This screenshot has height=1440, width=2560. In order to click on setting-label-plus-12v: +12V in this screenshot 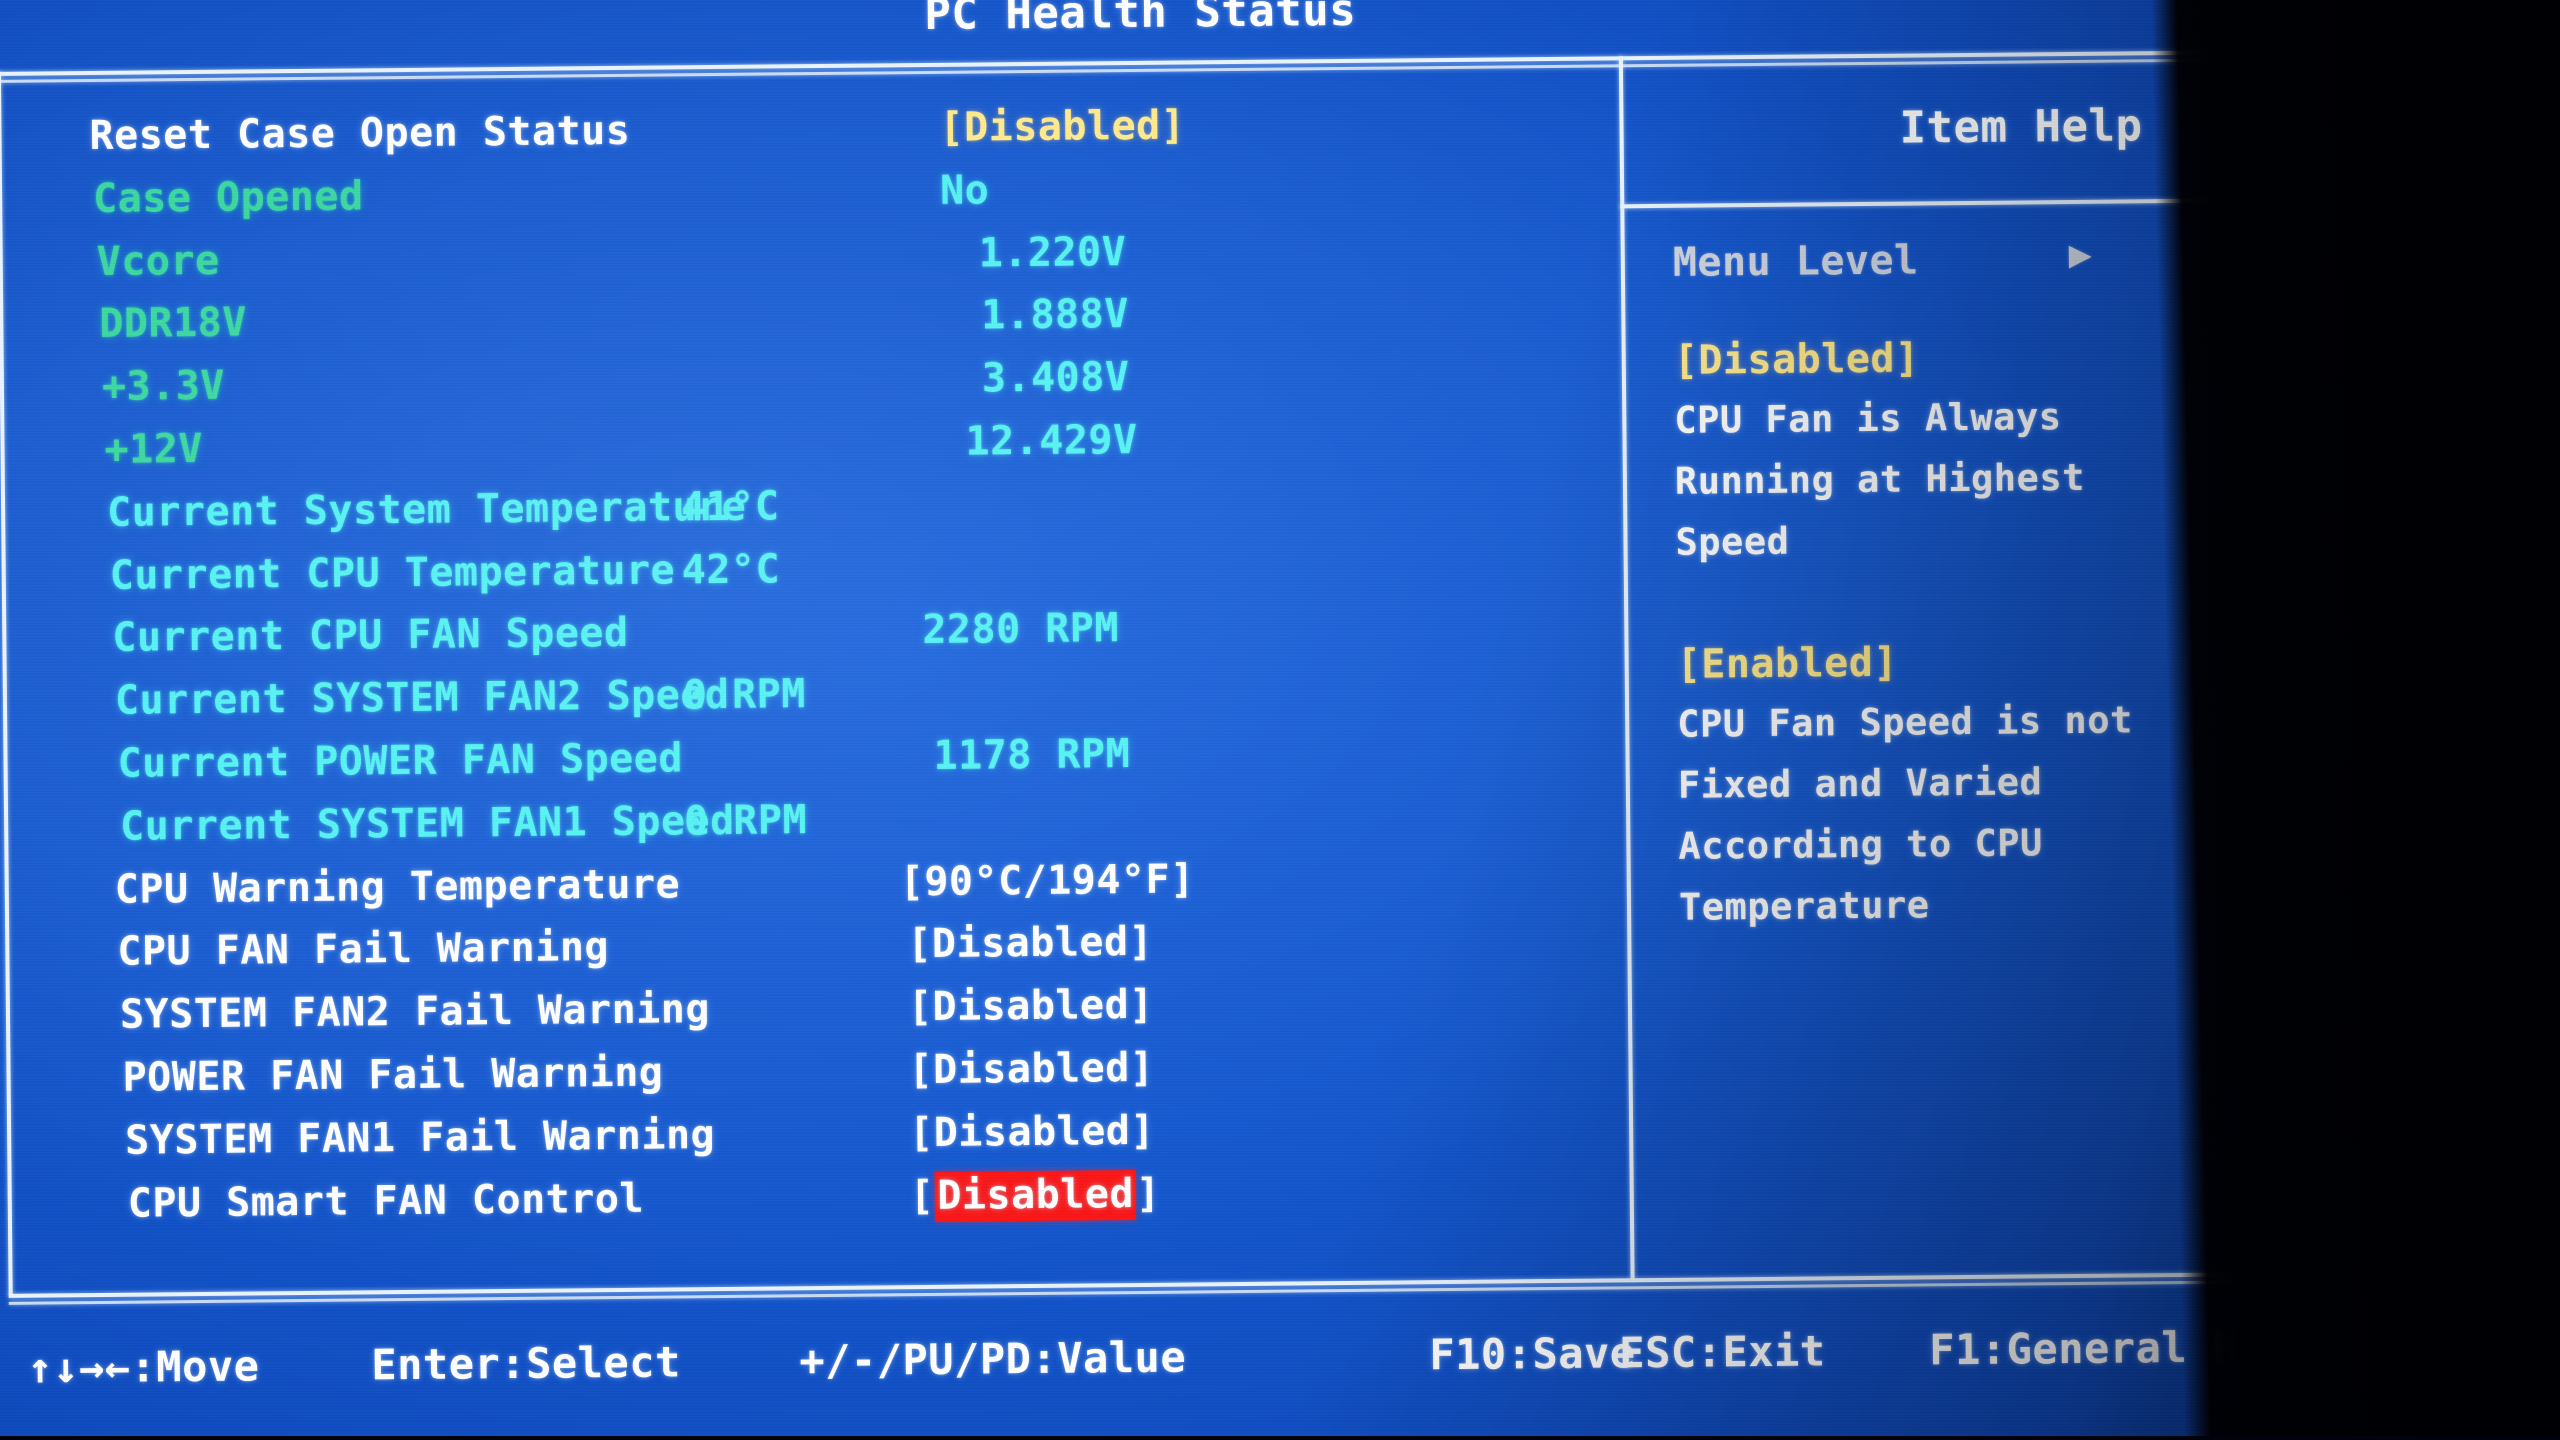, I will do `click(154, 449)`.